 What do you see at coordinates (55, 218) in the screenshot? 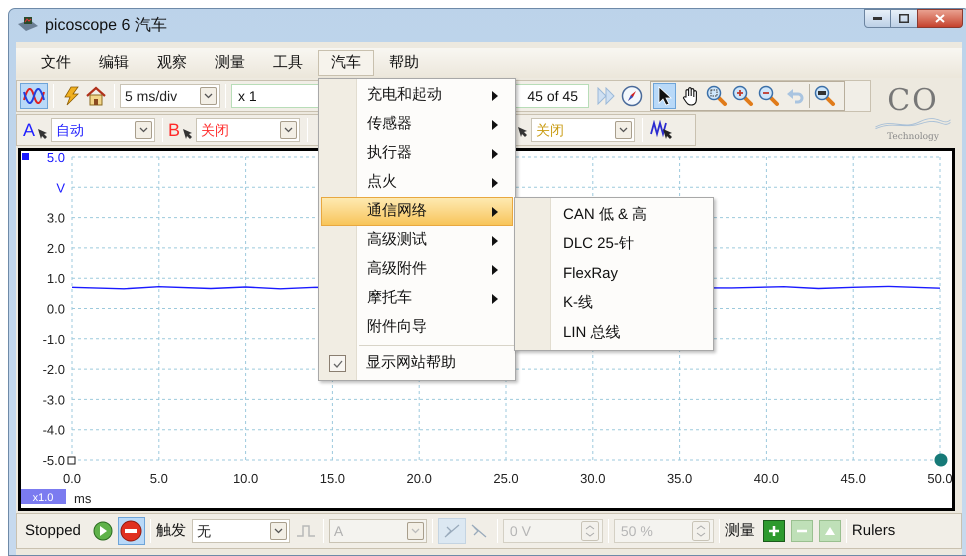
I see `y-tick-label: 3.0` at bounding box center [55, 218].